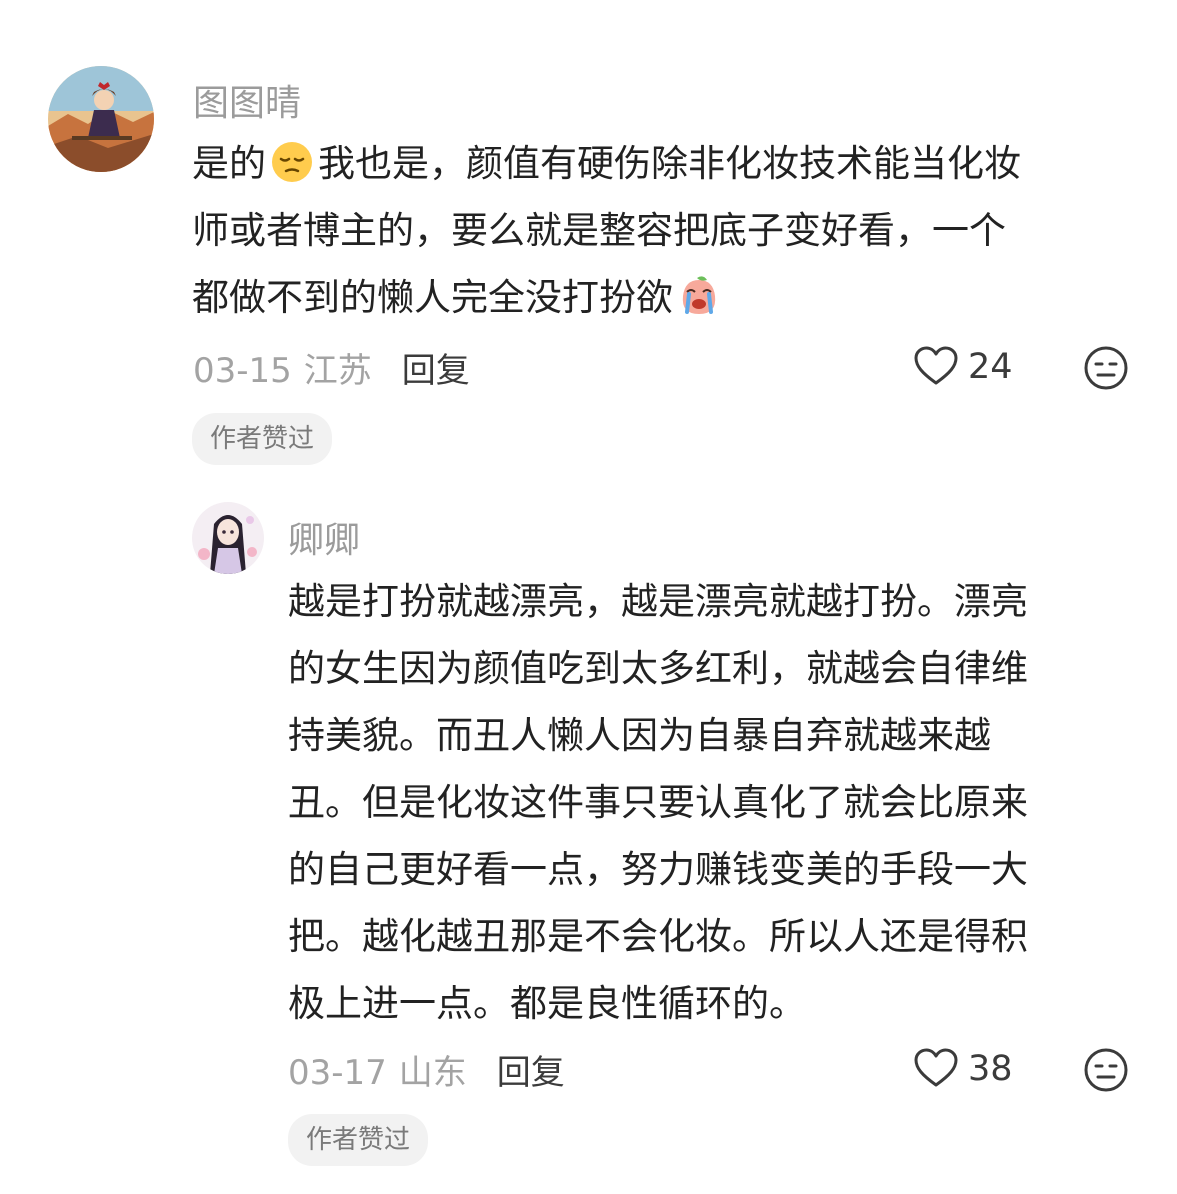 The width and height of the screenshot is (1177, 1194). Describe the element at coordinates (432, 1073) in the screenshot. I see `comment-location: 山东` at that location.